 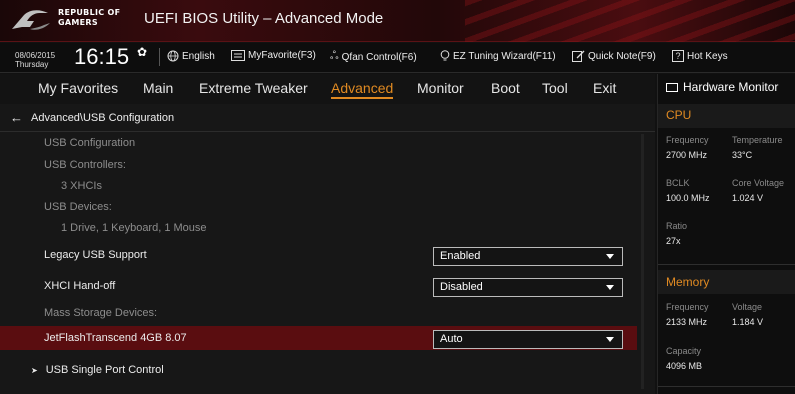 What do you see at coordinates (748, 322) in the screenshot?
I see `memory-voltage-value: 1.184 V` at bounding box center [748, 322].